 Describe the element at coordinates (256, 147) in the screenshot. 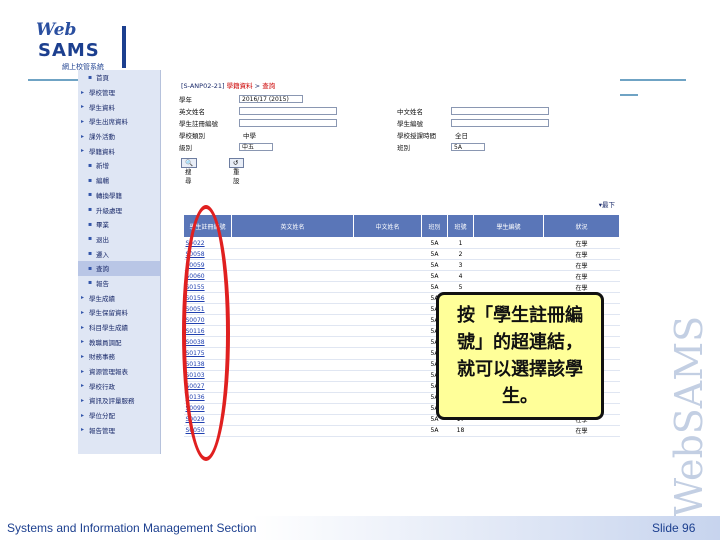

I see `class-level-select: 中五` at that location.